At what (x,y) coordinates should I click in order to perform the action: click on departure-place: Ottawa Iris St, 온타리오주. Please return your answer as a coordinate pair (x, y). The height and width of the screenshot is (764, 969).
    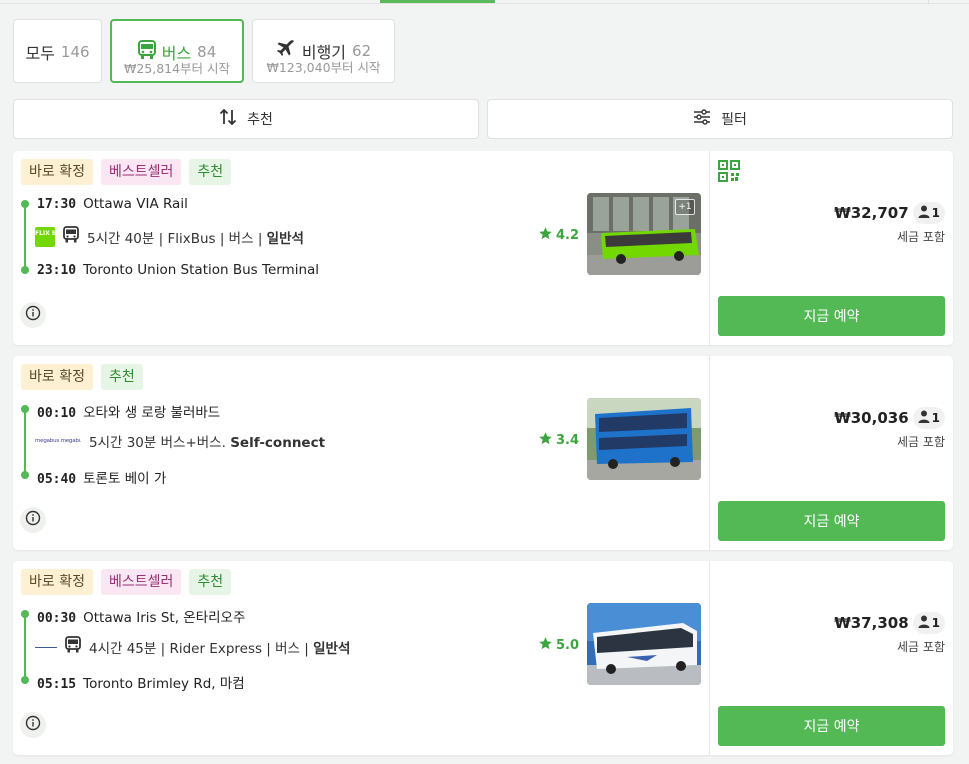
    Looking at the image, I should click on (164, 618).